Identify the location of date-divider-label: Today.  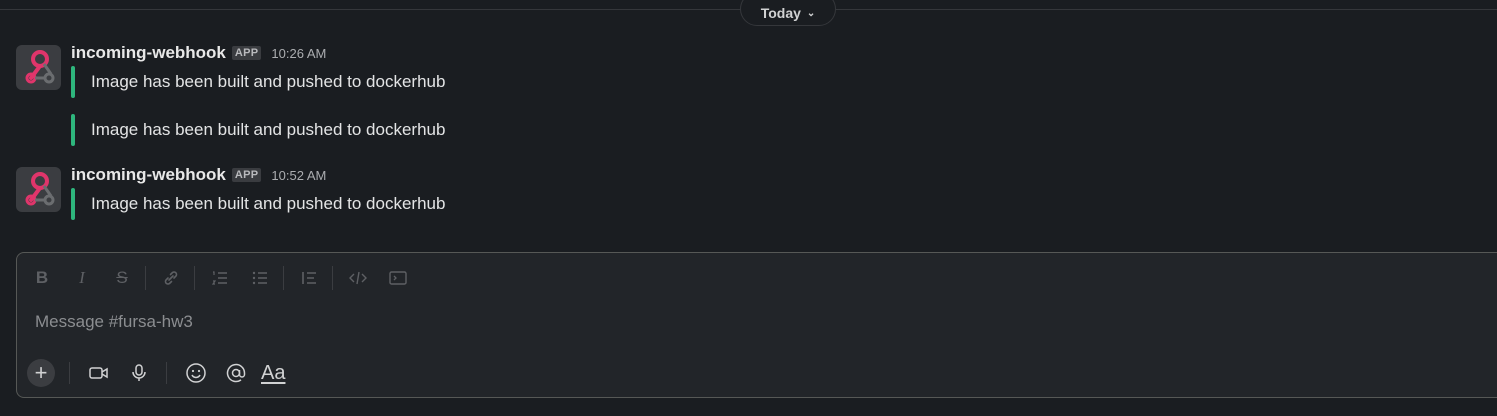
(780, 13).